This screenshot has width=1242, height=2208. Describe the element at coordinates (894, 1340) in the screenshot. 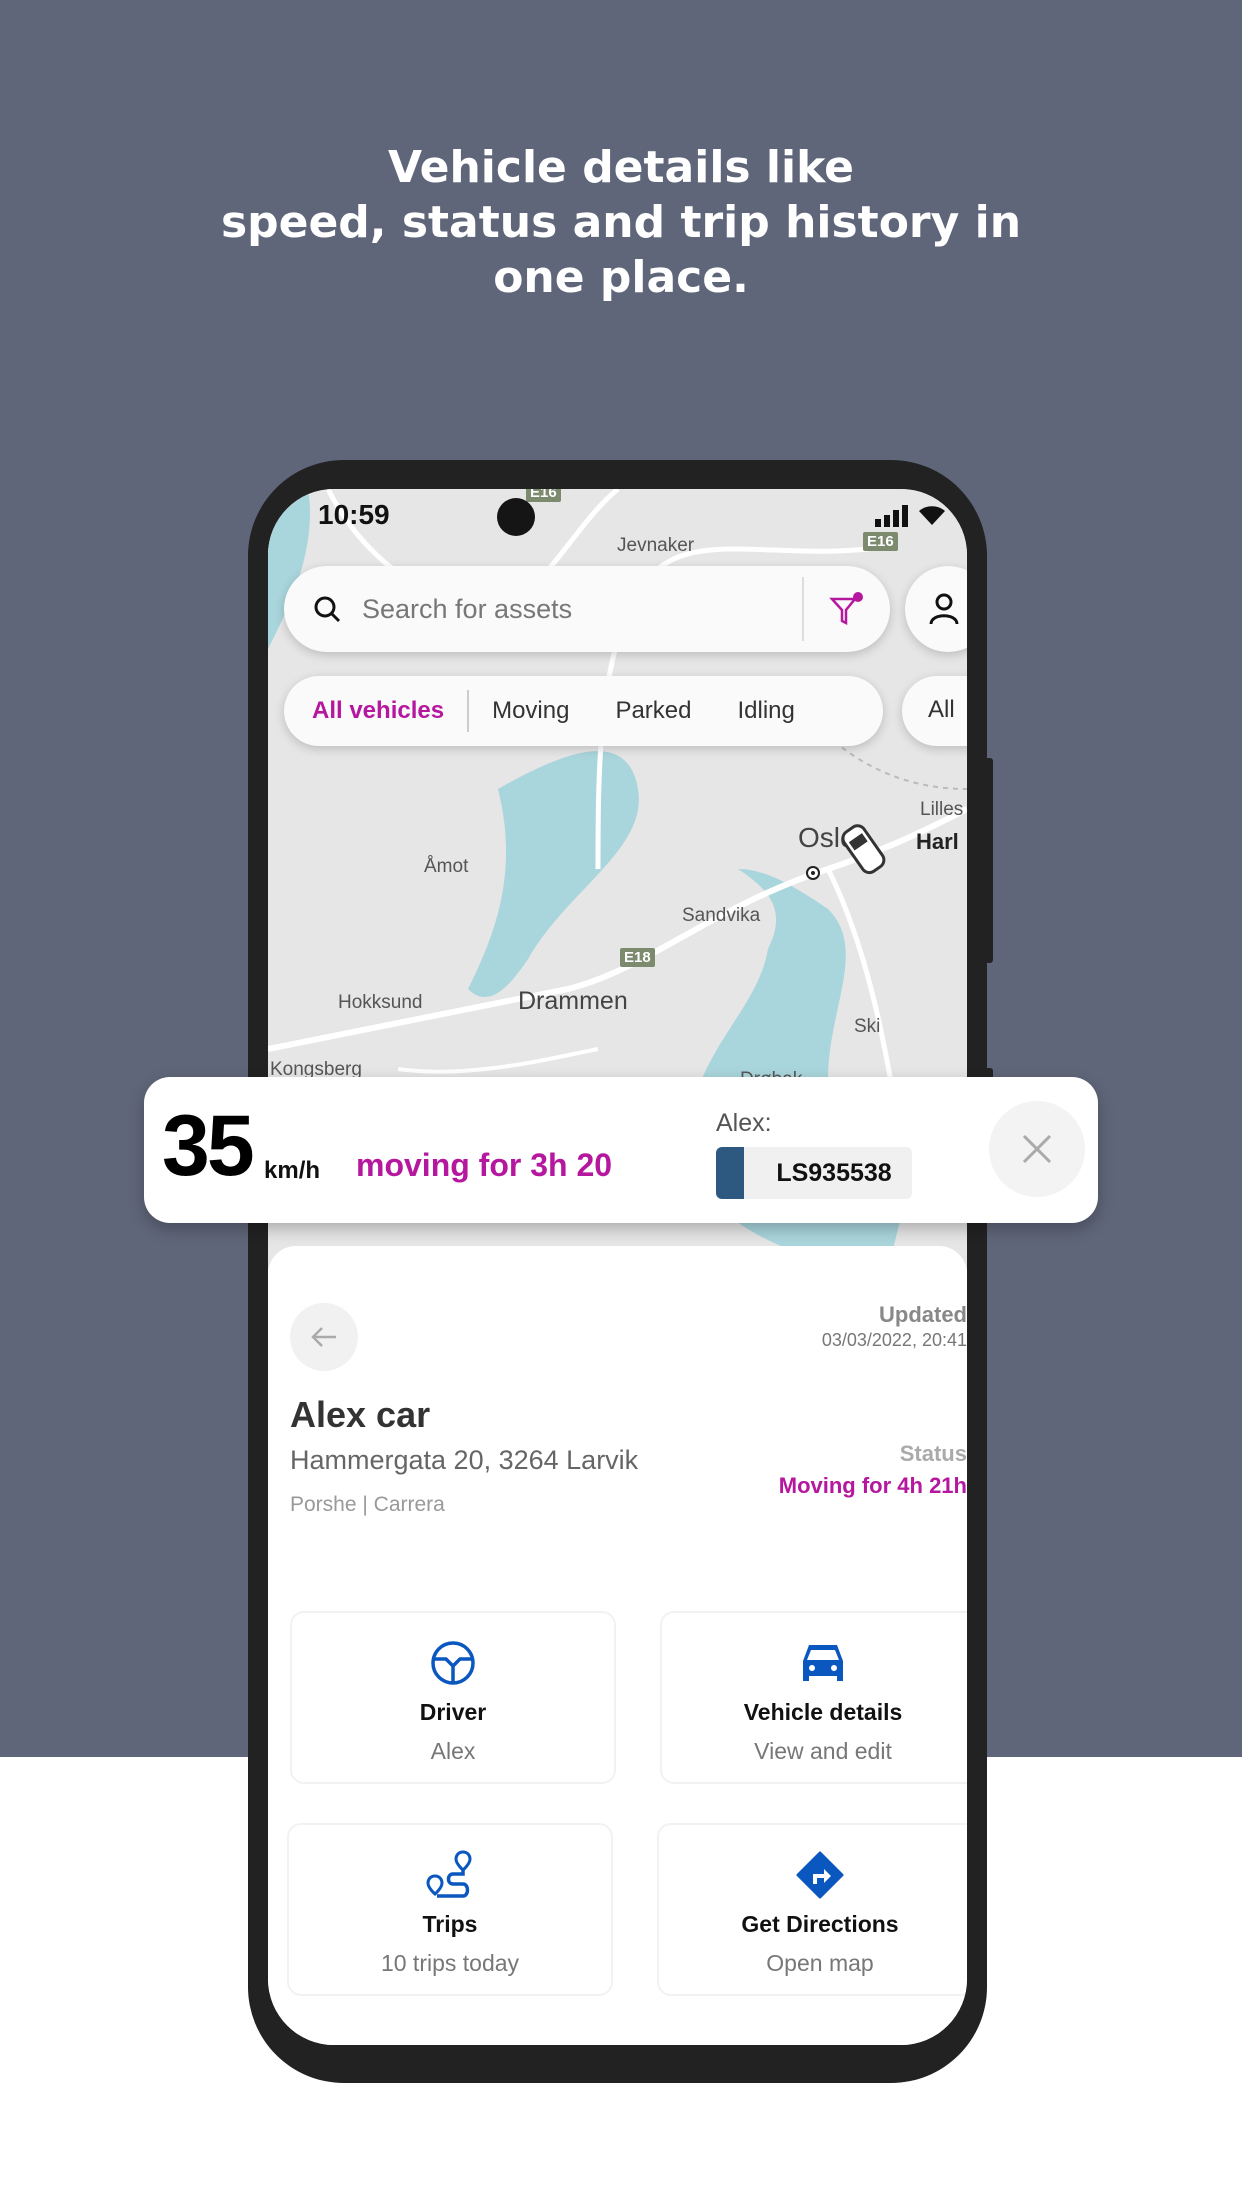

I see `updated-value: 03/03/2022, 20:41` at that location.